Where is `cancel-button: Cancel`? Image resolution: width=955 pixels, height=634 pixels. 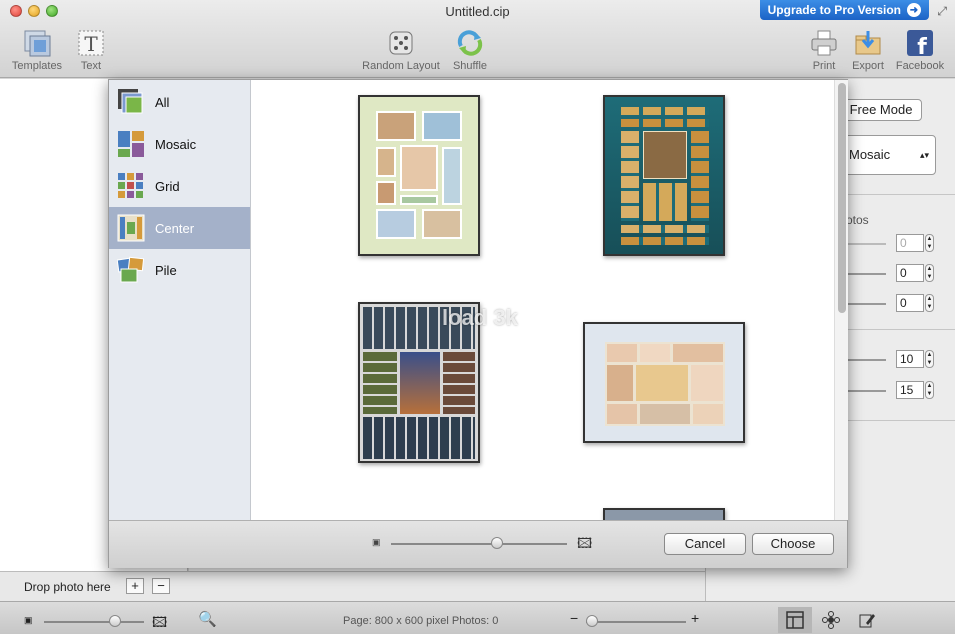
cancel-button: Cancel is located at coordinates (705, 544).